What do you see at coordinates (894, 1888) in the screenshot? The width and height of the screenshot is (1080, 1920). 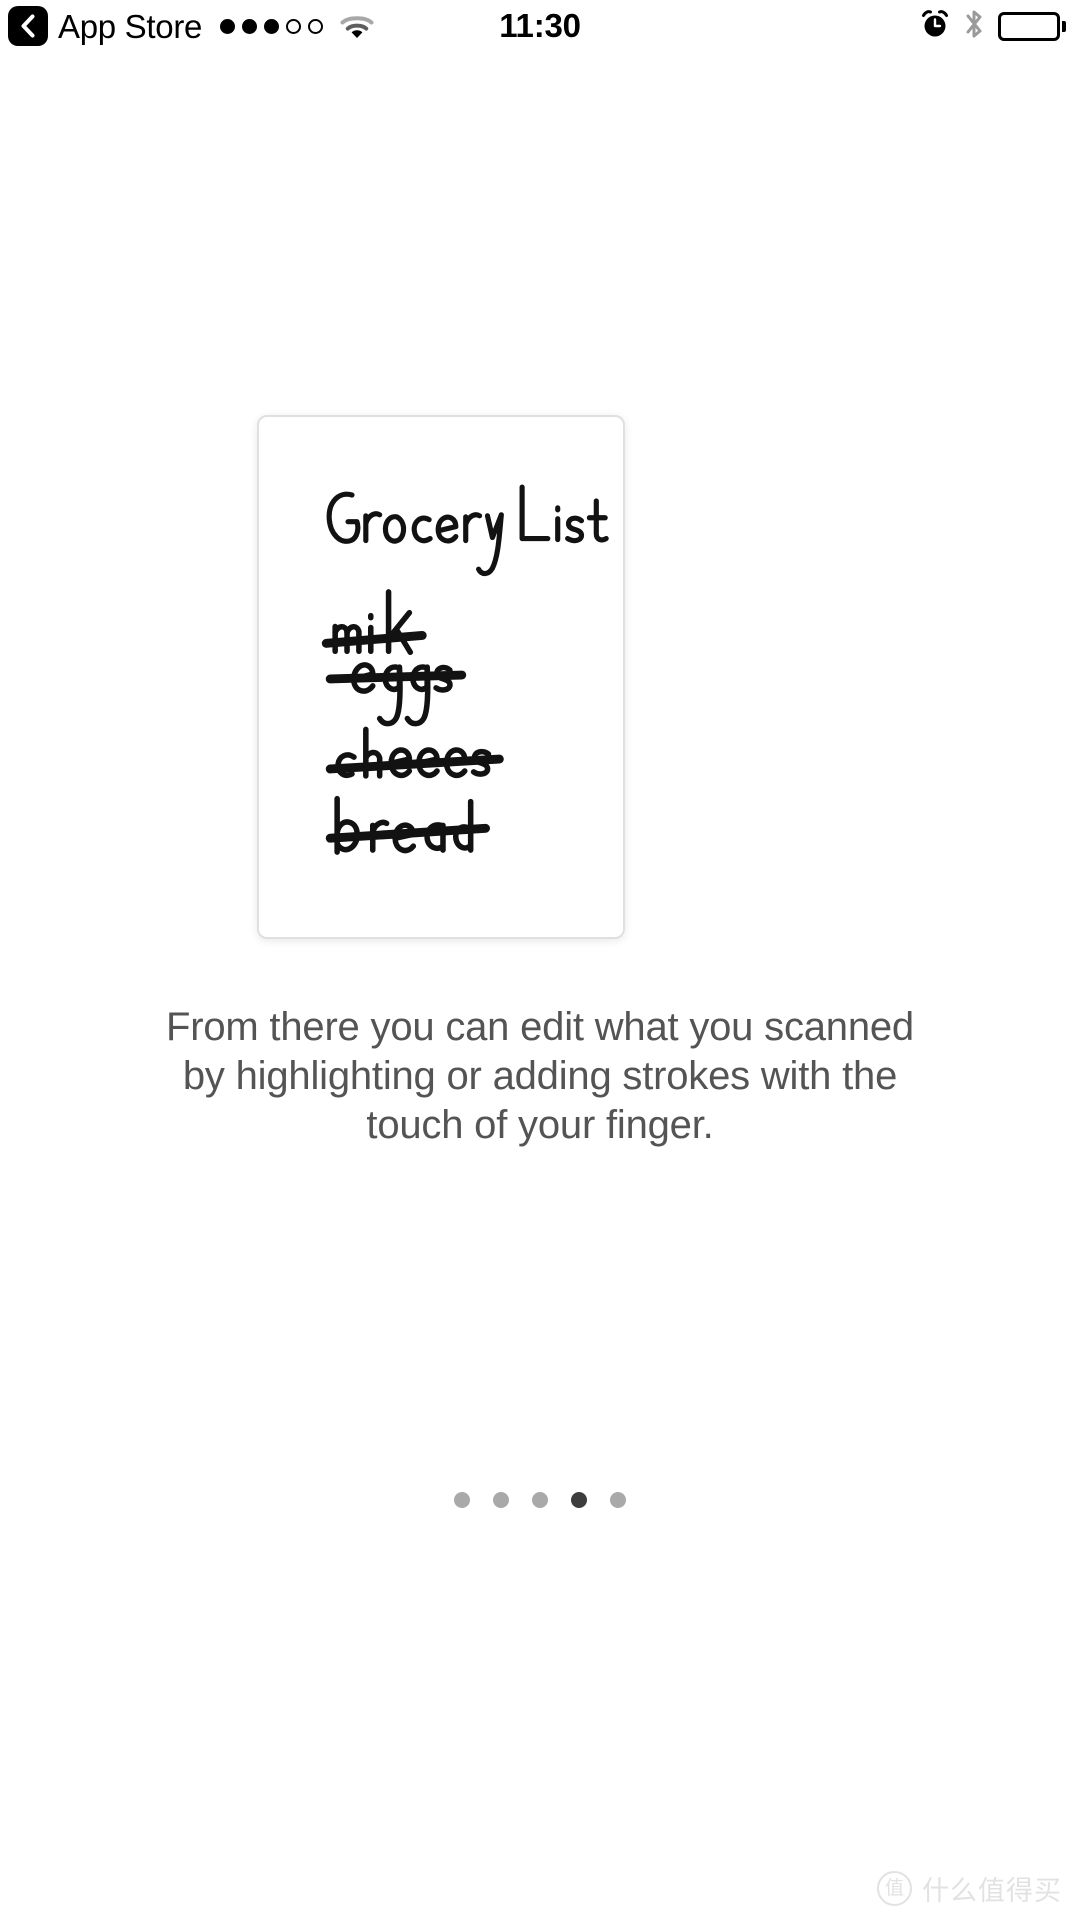 I see `watermark-logo-icon: 值` at bounding box center [894, 1888].